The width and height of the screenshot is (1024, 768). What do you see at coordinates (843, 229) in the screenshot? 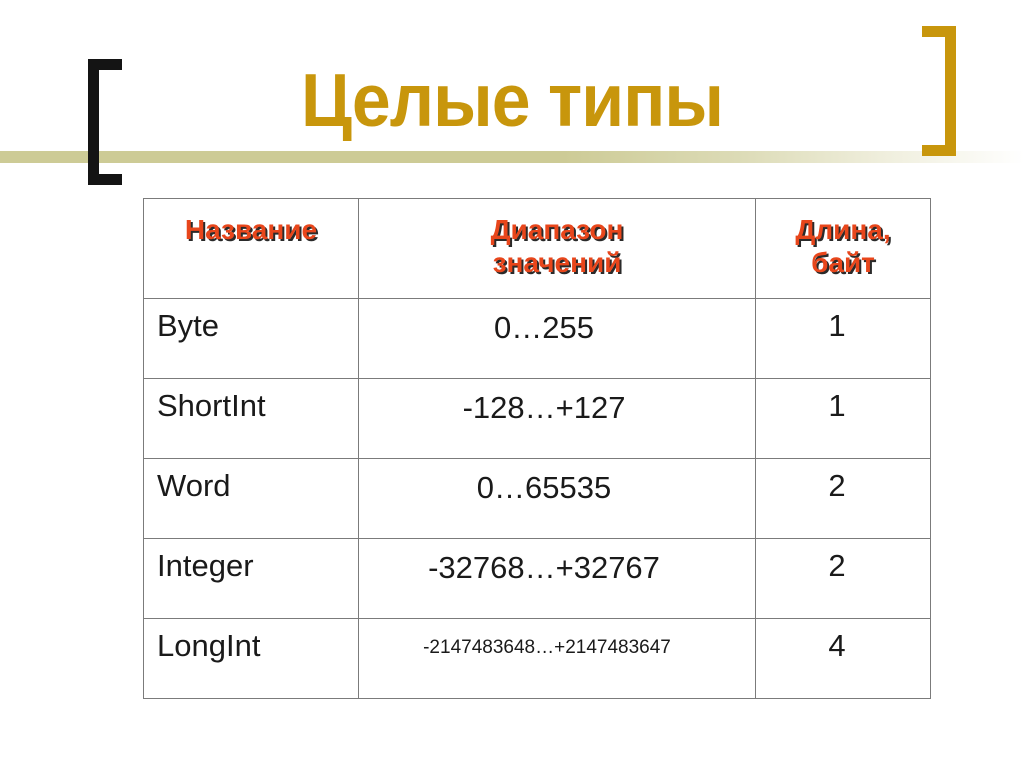
I see `header-line: Длина,` at bounding box center [843, 229].